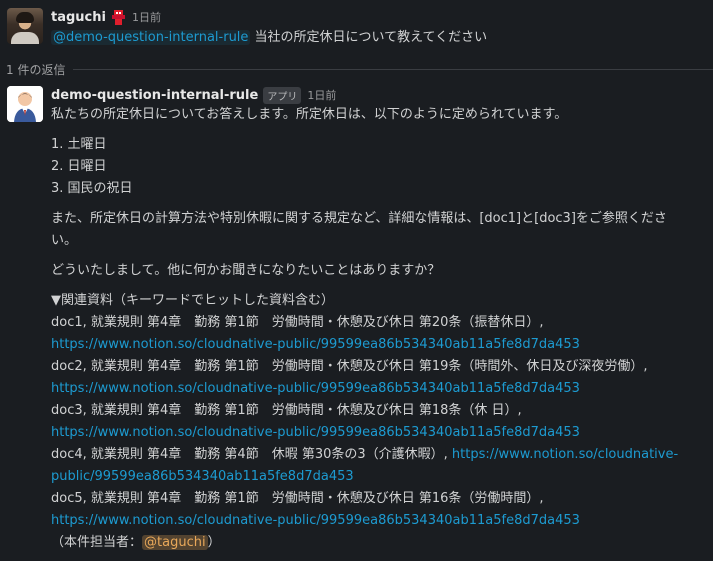  What do you see at coordinates (151, 37) in the screenshot?
I see `mention-link: @demo-question-internal-rule` at bounding box center [151, 37].